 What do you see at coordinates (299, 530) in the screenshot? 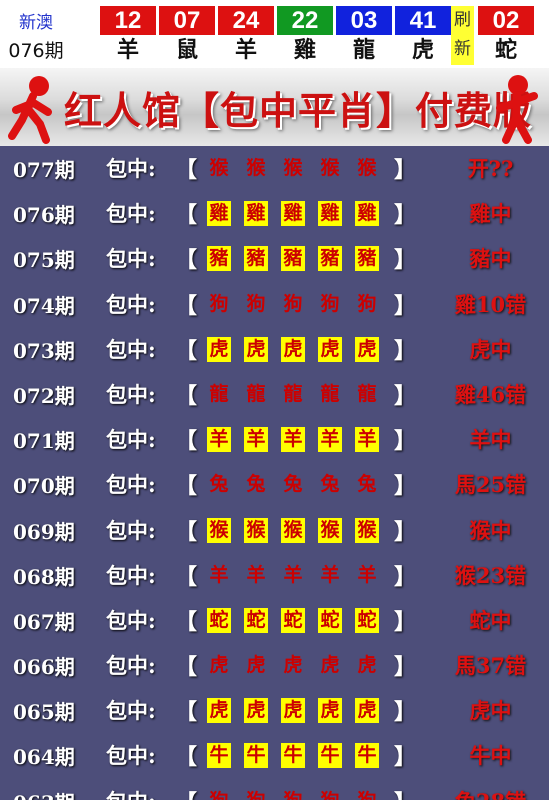
I see `predicted-animals: 猴猴猴猴猴` at bounding box center [299, 530].